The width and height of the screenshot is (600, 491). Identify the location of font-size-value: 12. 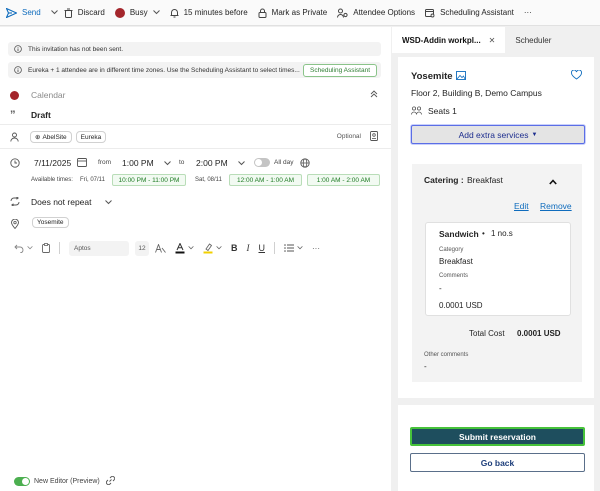
(142, 248).